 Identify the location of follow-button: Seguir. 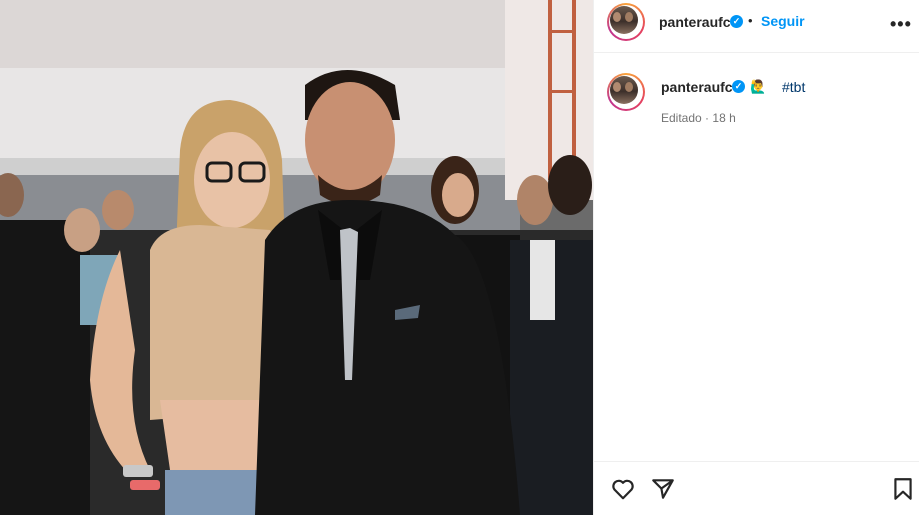
(783, 21).